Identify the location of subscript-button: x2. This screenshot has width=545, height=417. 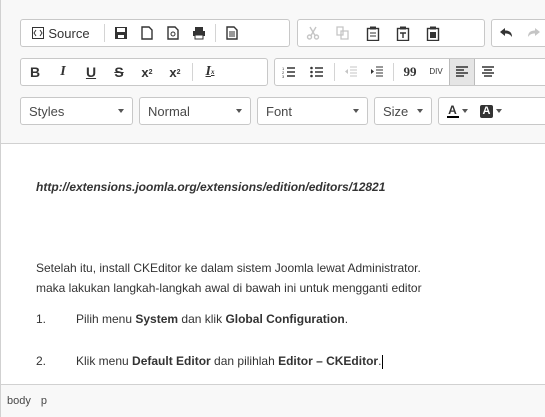
(147, 72).